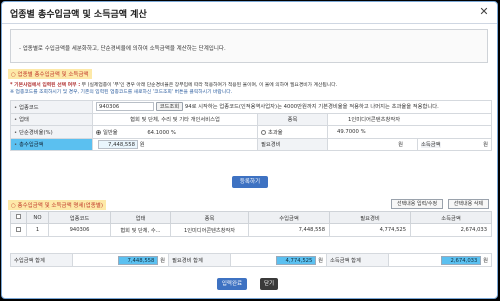 The image size is (500, 301). What do you see at coordinates (289, 230) in the screenshot?
I see `row-income: 7,448,558` at bounding box center [289, 230].